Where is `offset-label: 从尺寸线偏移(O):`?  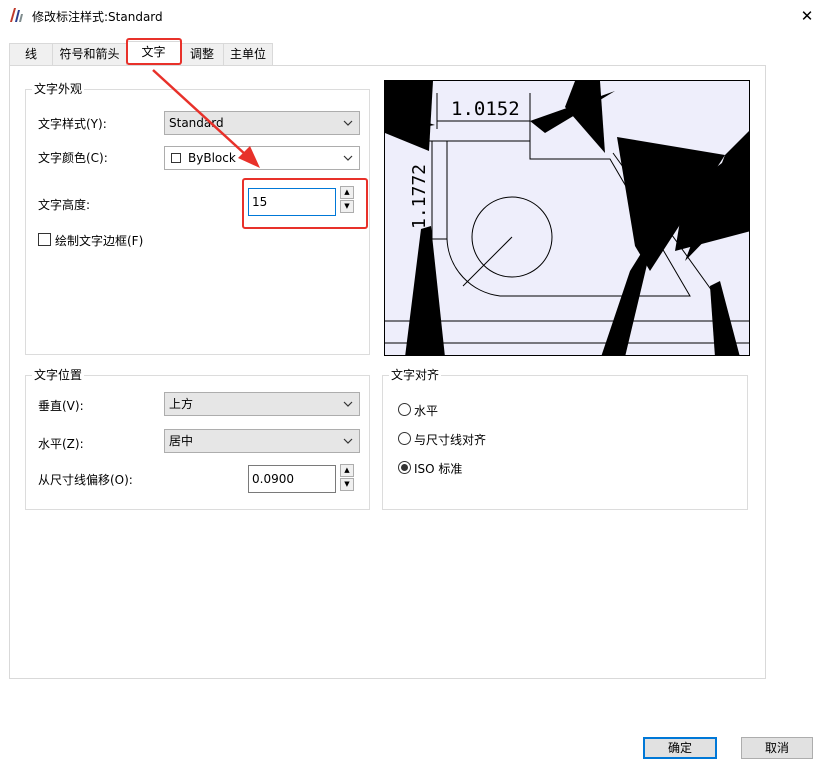
offset-label: 从尺寸线偏移(O): is located at coordinates (85, 480).